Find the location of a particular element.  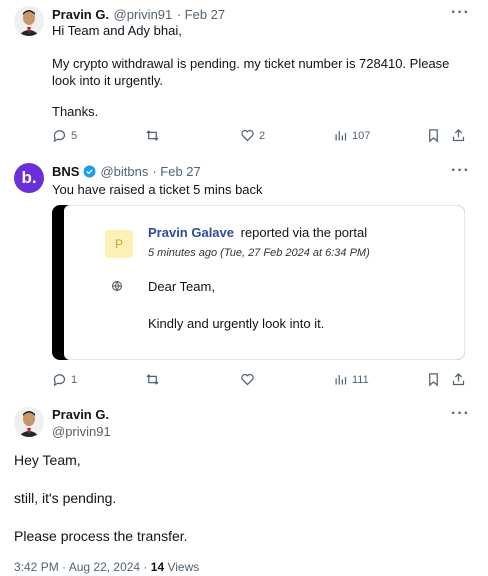

reply-button: 5 is located at coordinates (64, 135).